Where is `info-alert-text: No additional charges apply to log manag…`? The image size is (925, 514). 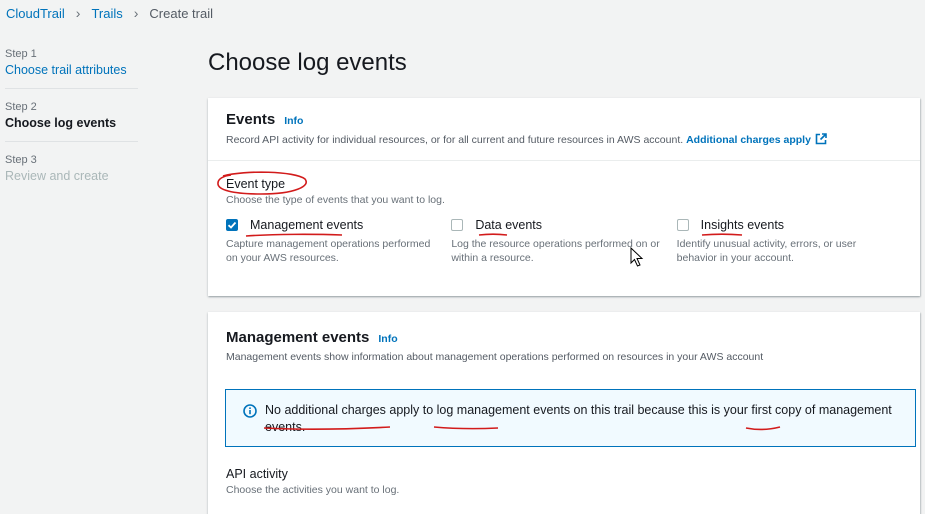 info-alert-text: No additional charges apply to log manag… is located at coordinates (582, 419).